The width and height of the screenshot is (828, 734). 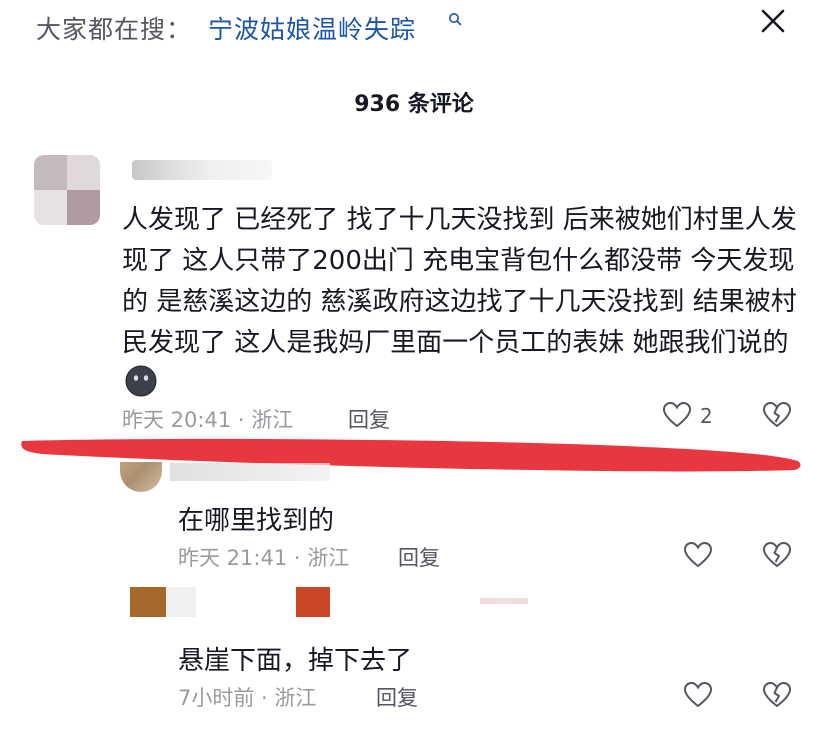 What do you see at coordinates (141, 381) in the screenshot?
I see `dark-face-emoji-icon` at bounding box center [141, 381].